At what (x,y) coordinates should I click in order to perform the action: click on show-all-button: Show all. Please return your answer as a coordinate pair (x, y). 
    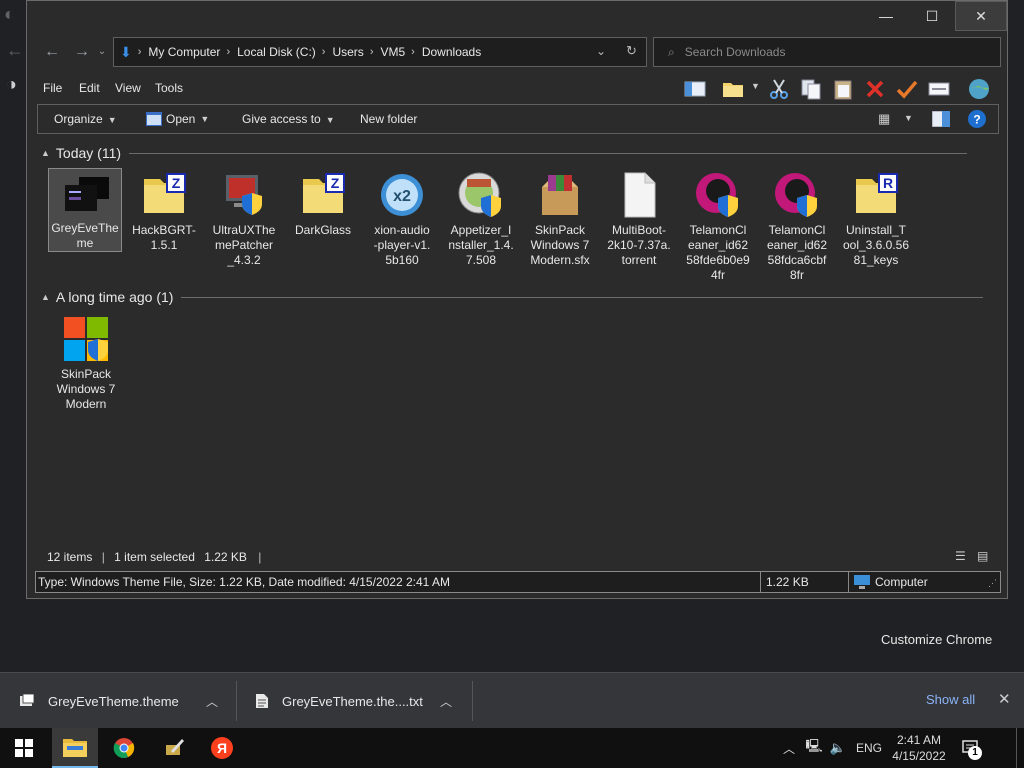
    Looking at the image, I should click on (950, 699).